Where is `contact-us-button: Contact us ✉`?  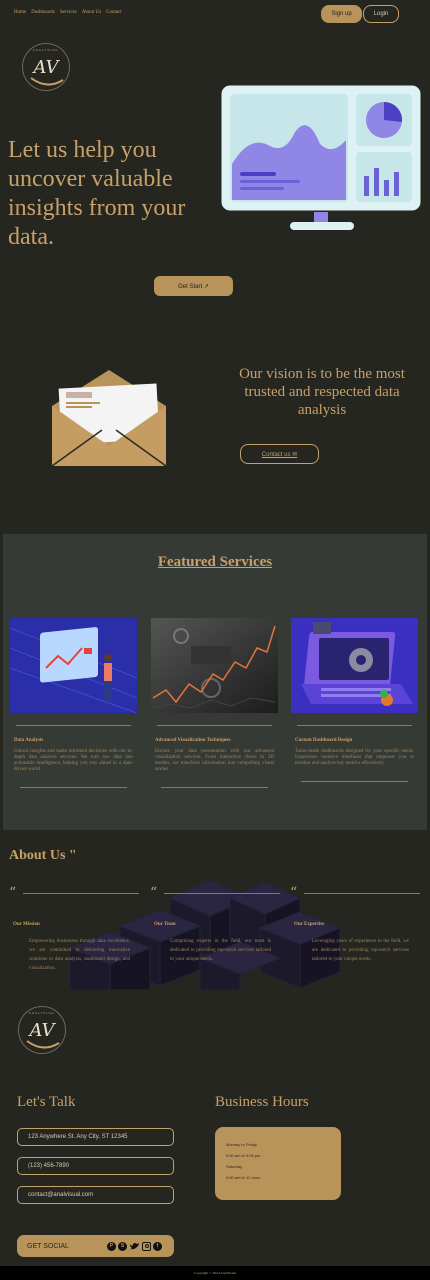
contact-us-button: Contact us ✉ is located at coordinates (279, 454).